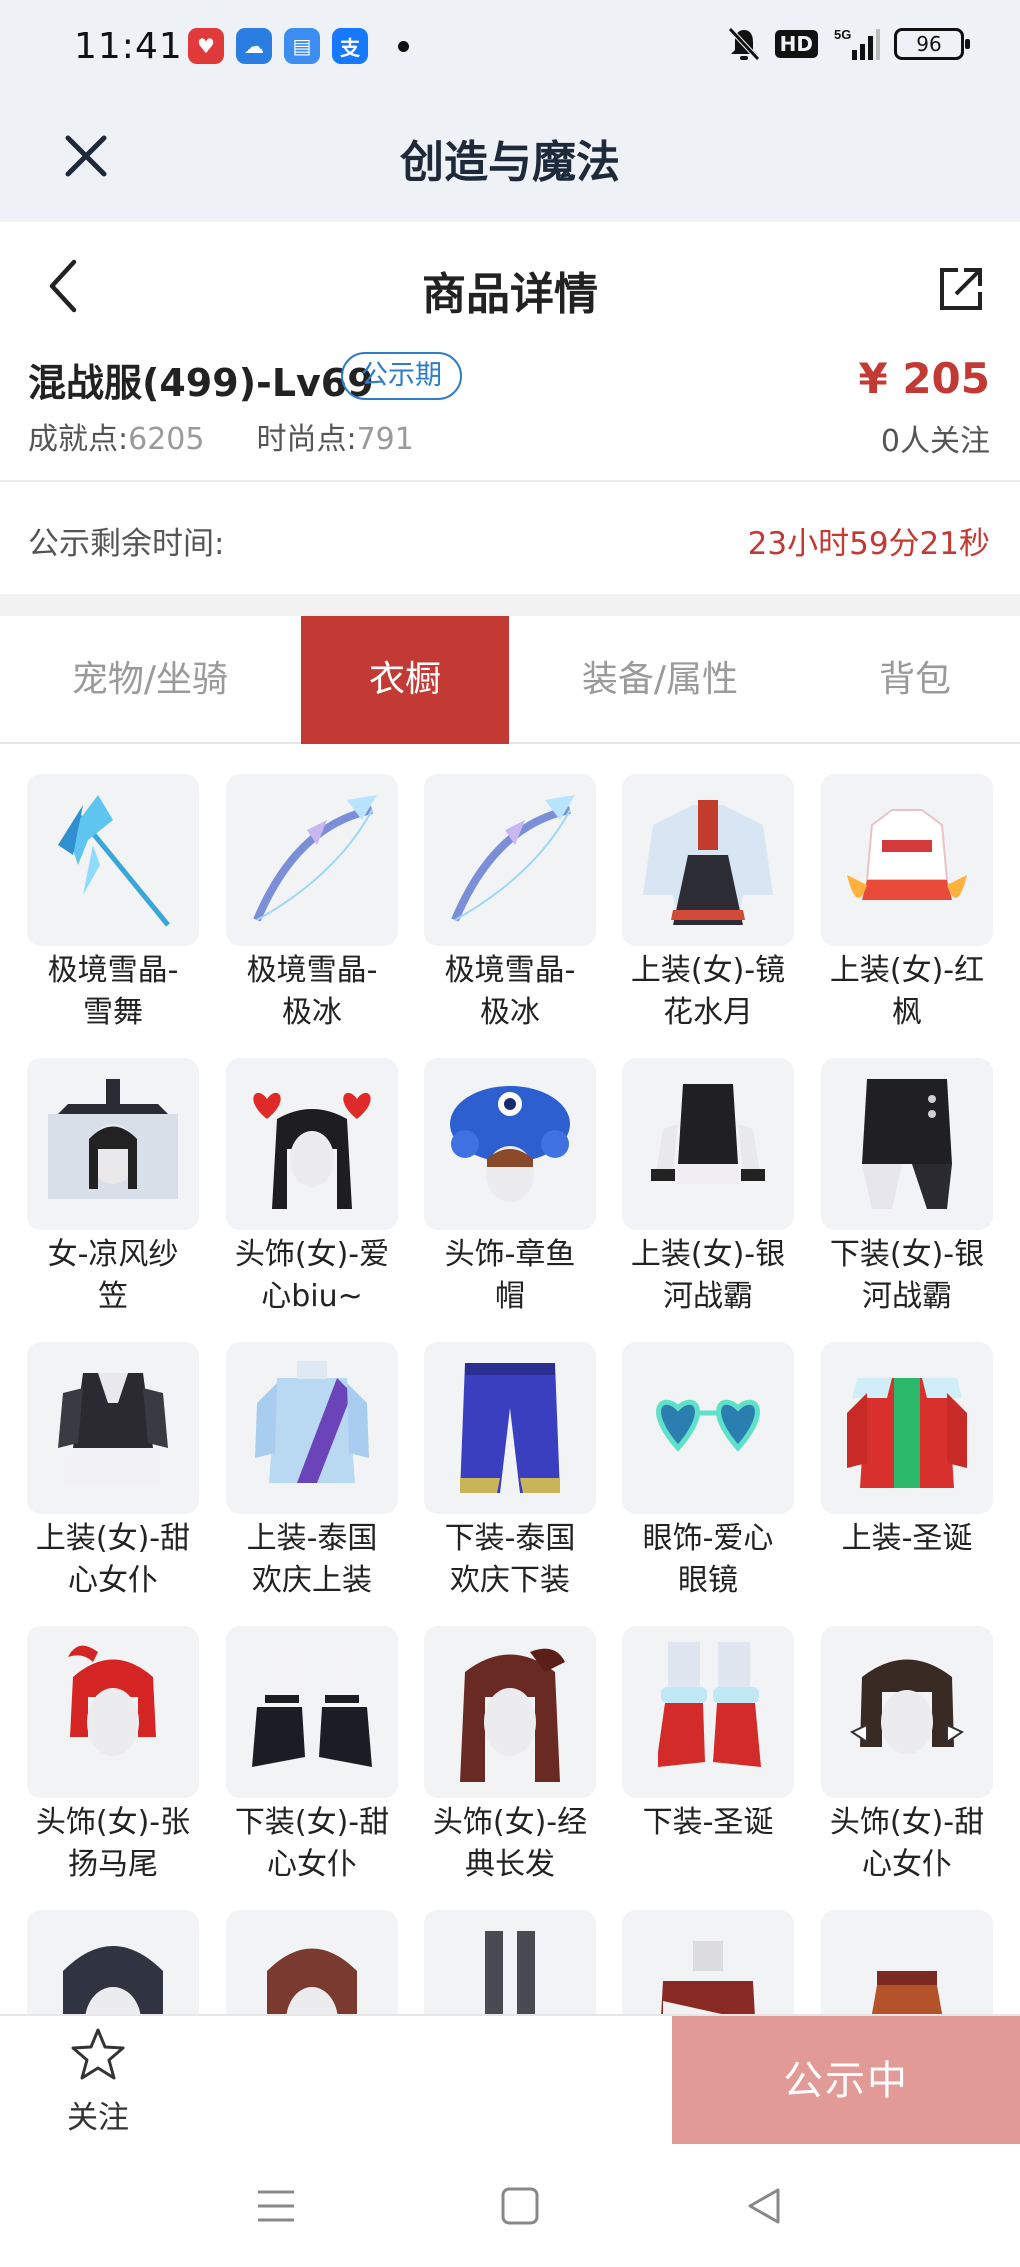  What do you see at coordinates (932, 44) in the screenshot?
I see `battery-icon: 96` at bounding box center [932, 44].